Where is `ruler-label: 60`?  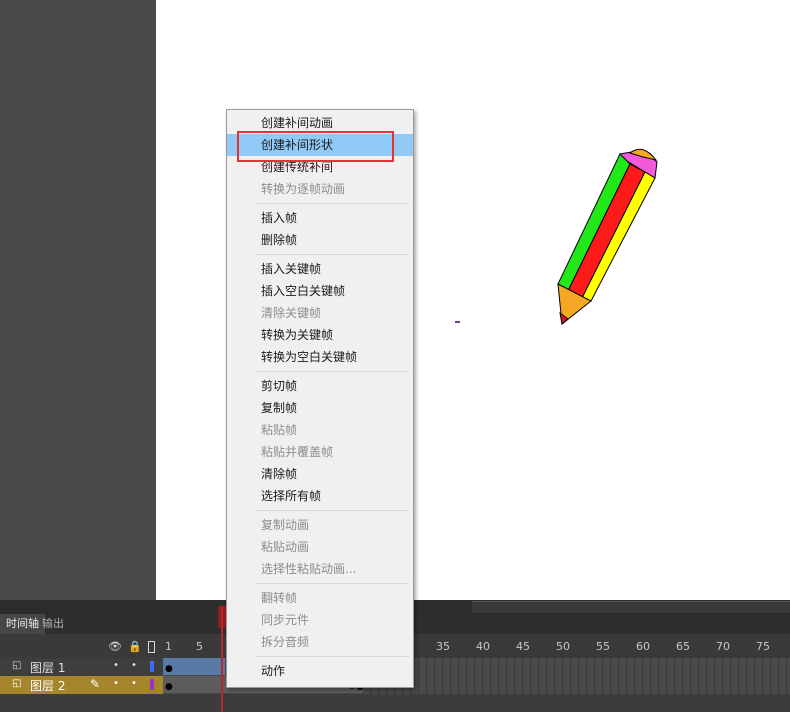
ruler-label: 60 is located at coordinates (643, 646).